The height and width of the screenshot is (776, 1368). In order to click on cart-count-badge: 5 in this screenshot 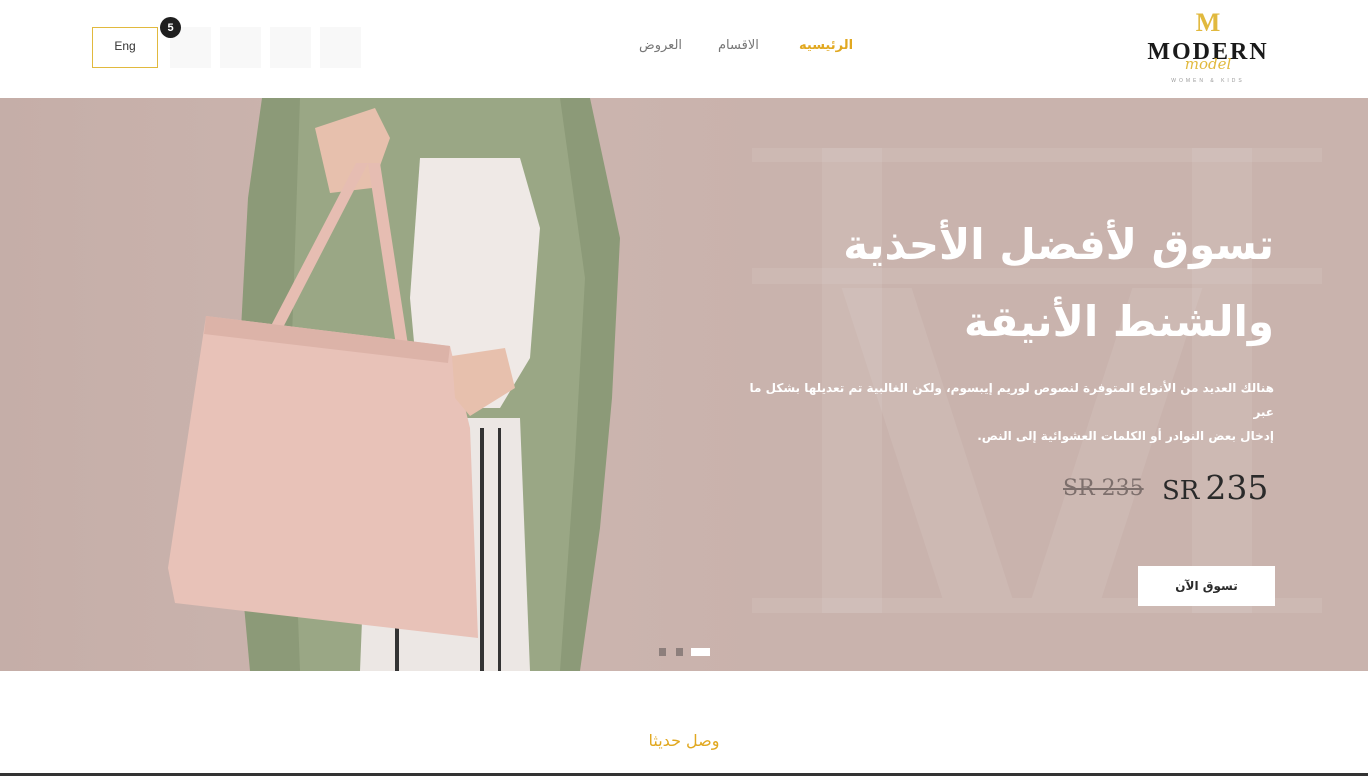, I will do `click(170, 27)`.